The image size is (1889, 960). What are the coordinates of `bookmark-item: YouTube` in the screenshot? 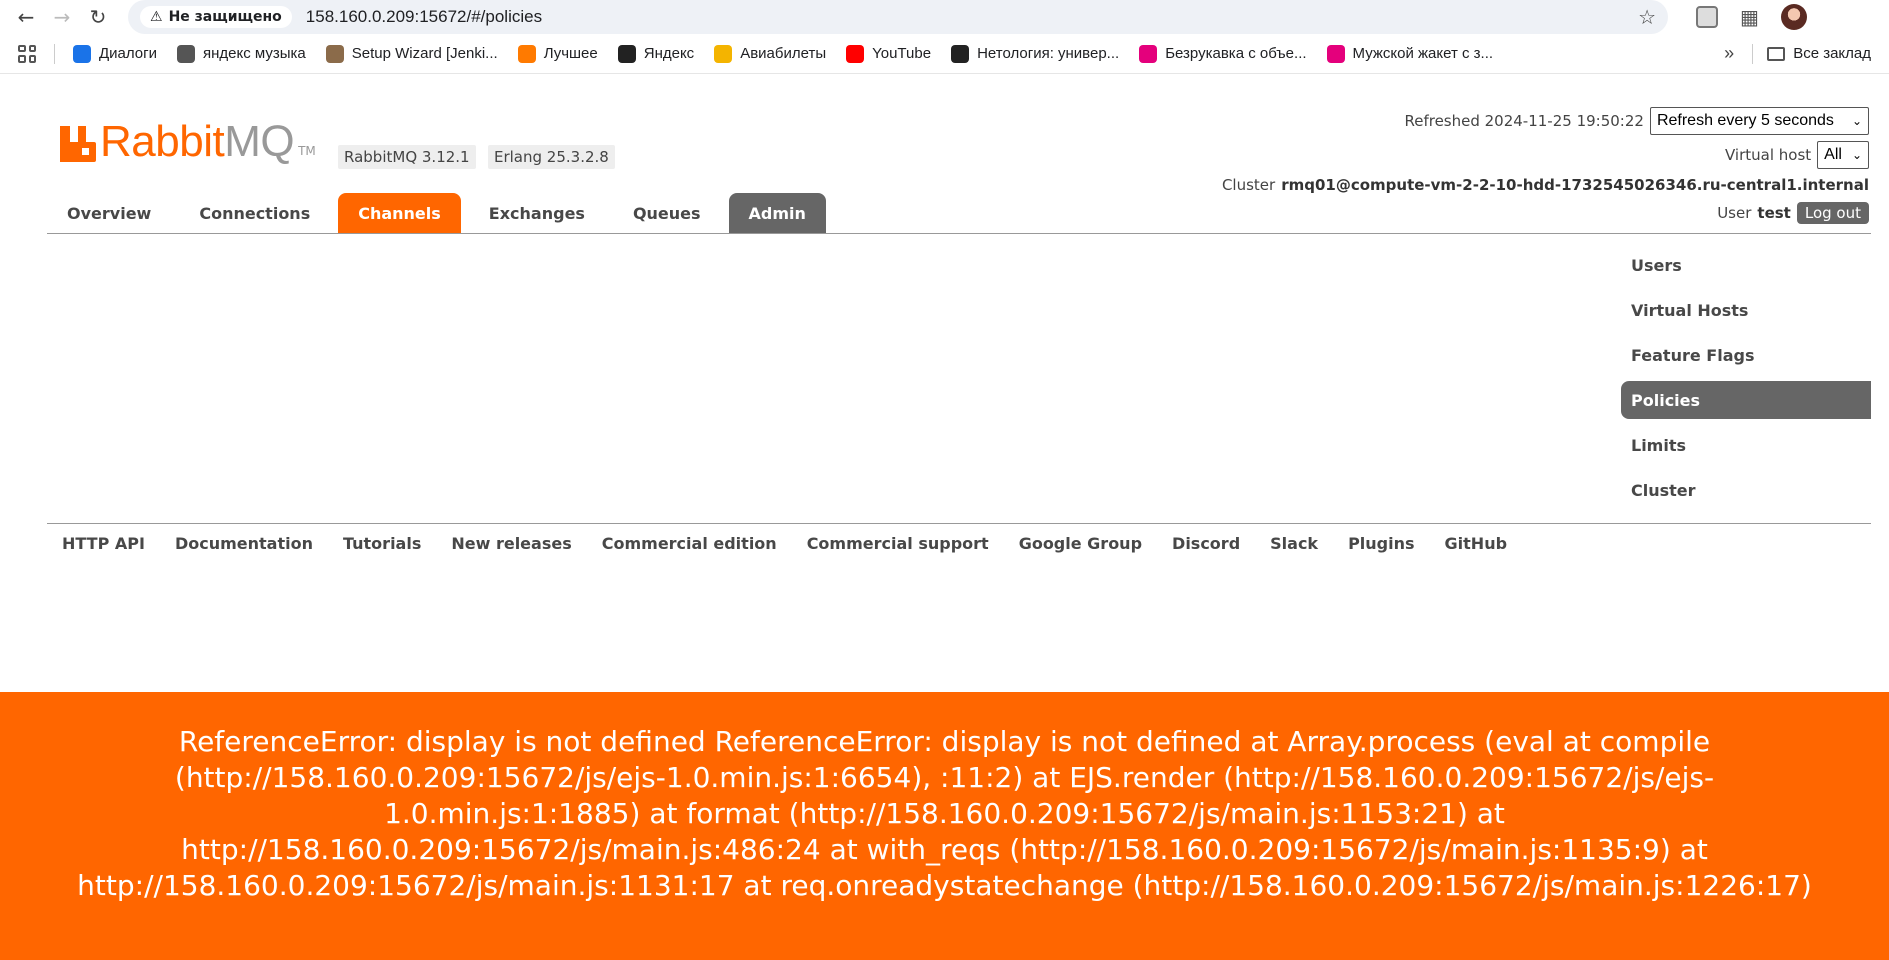 It's located at (889, 53).